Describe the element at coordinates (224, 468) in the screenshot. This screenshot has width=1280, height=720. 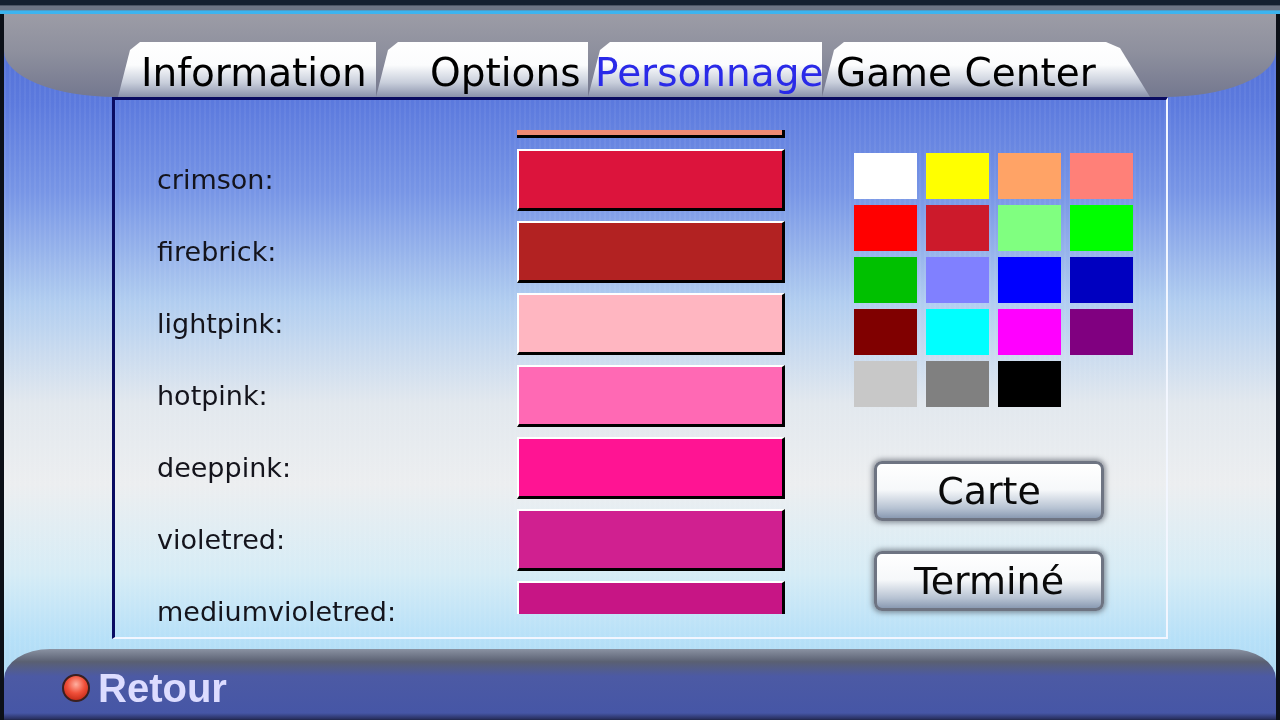
I see `color-label: deeppink:` at that location.